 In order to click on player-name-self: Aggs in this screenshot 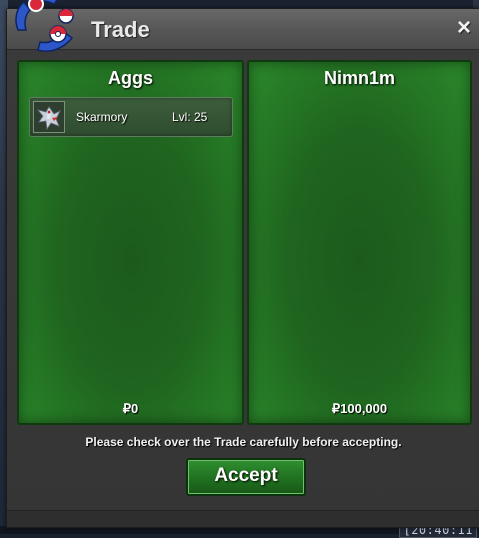, I will do `click(130, 78)`.